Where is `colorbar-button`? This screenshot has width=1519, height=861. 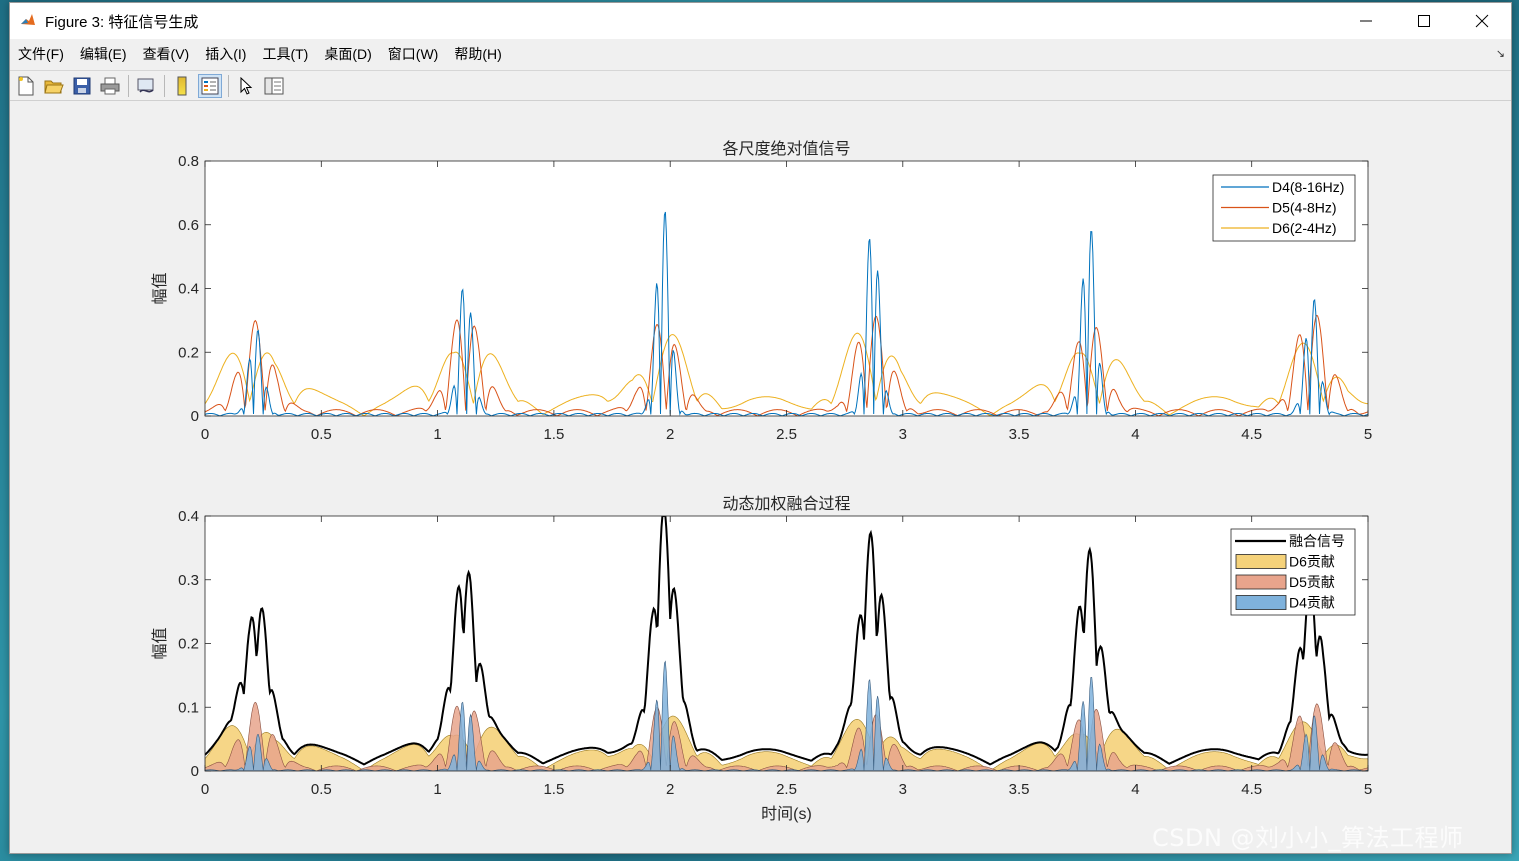 colorbar-button is located at coordinates (182, 86).